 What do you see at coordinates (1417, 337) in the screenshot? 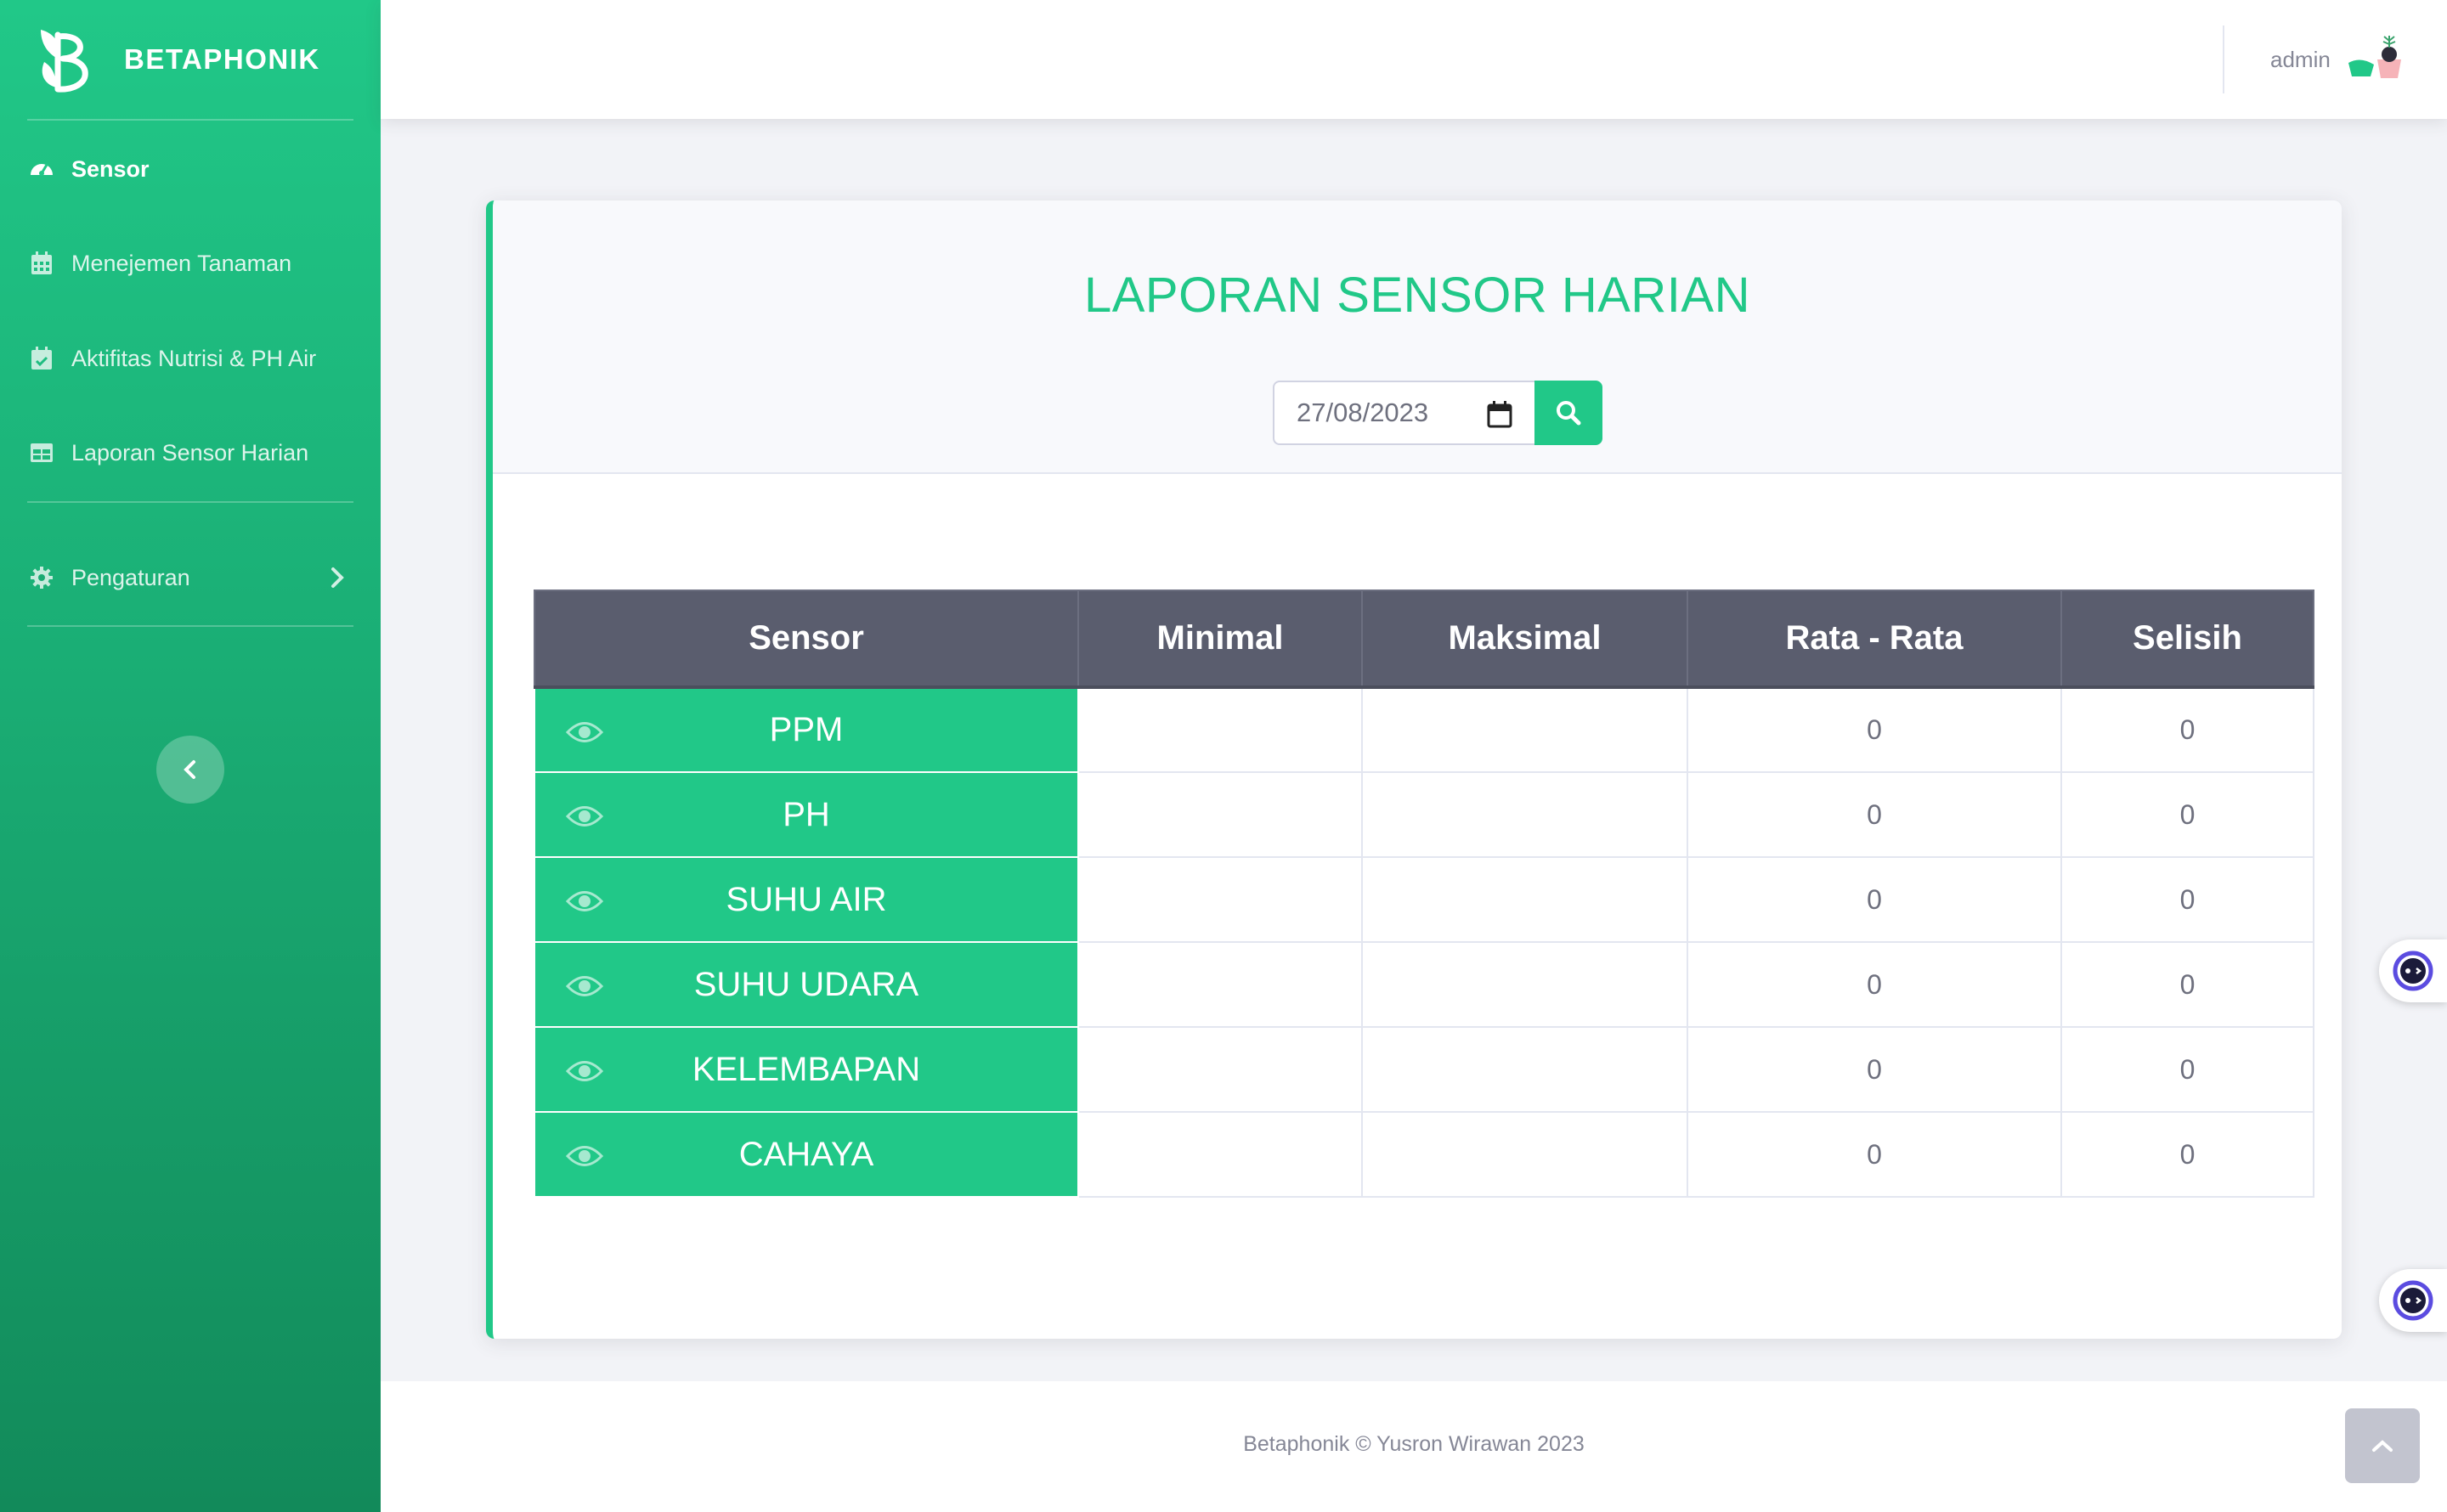
I see `report-card-header: LAPORAN SENSOR HARIAN 27/08/2023` at bounding box center [1417, 337].